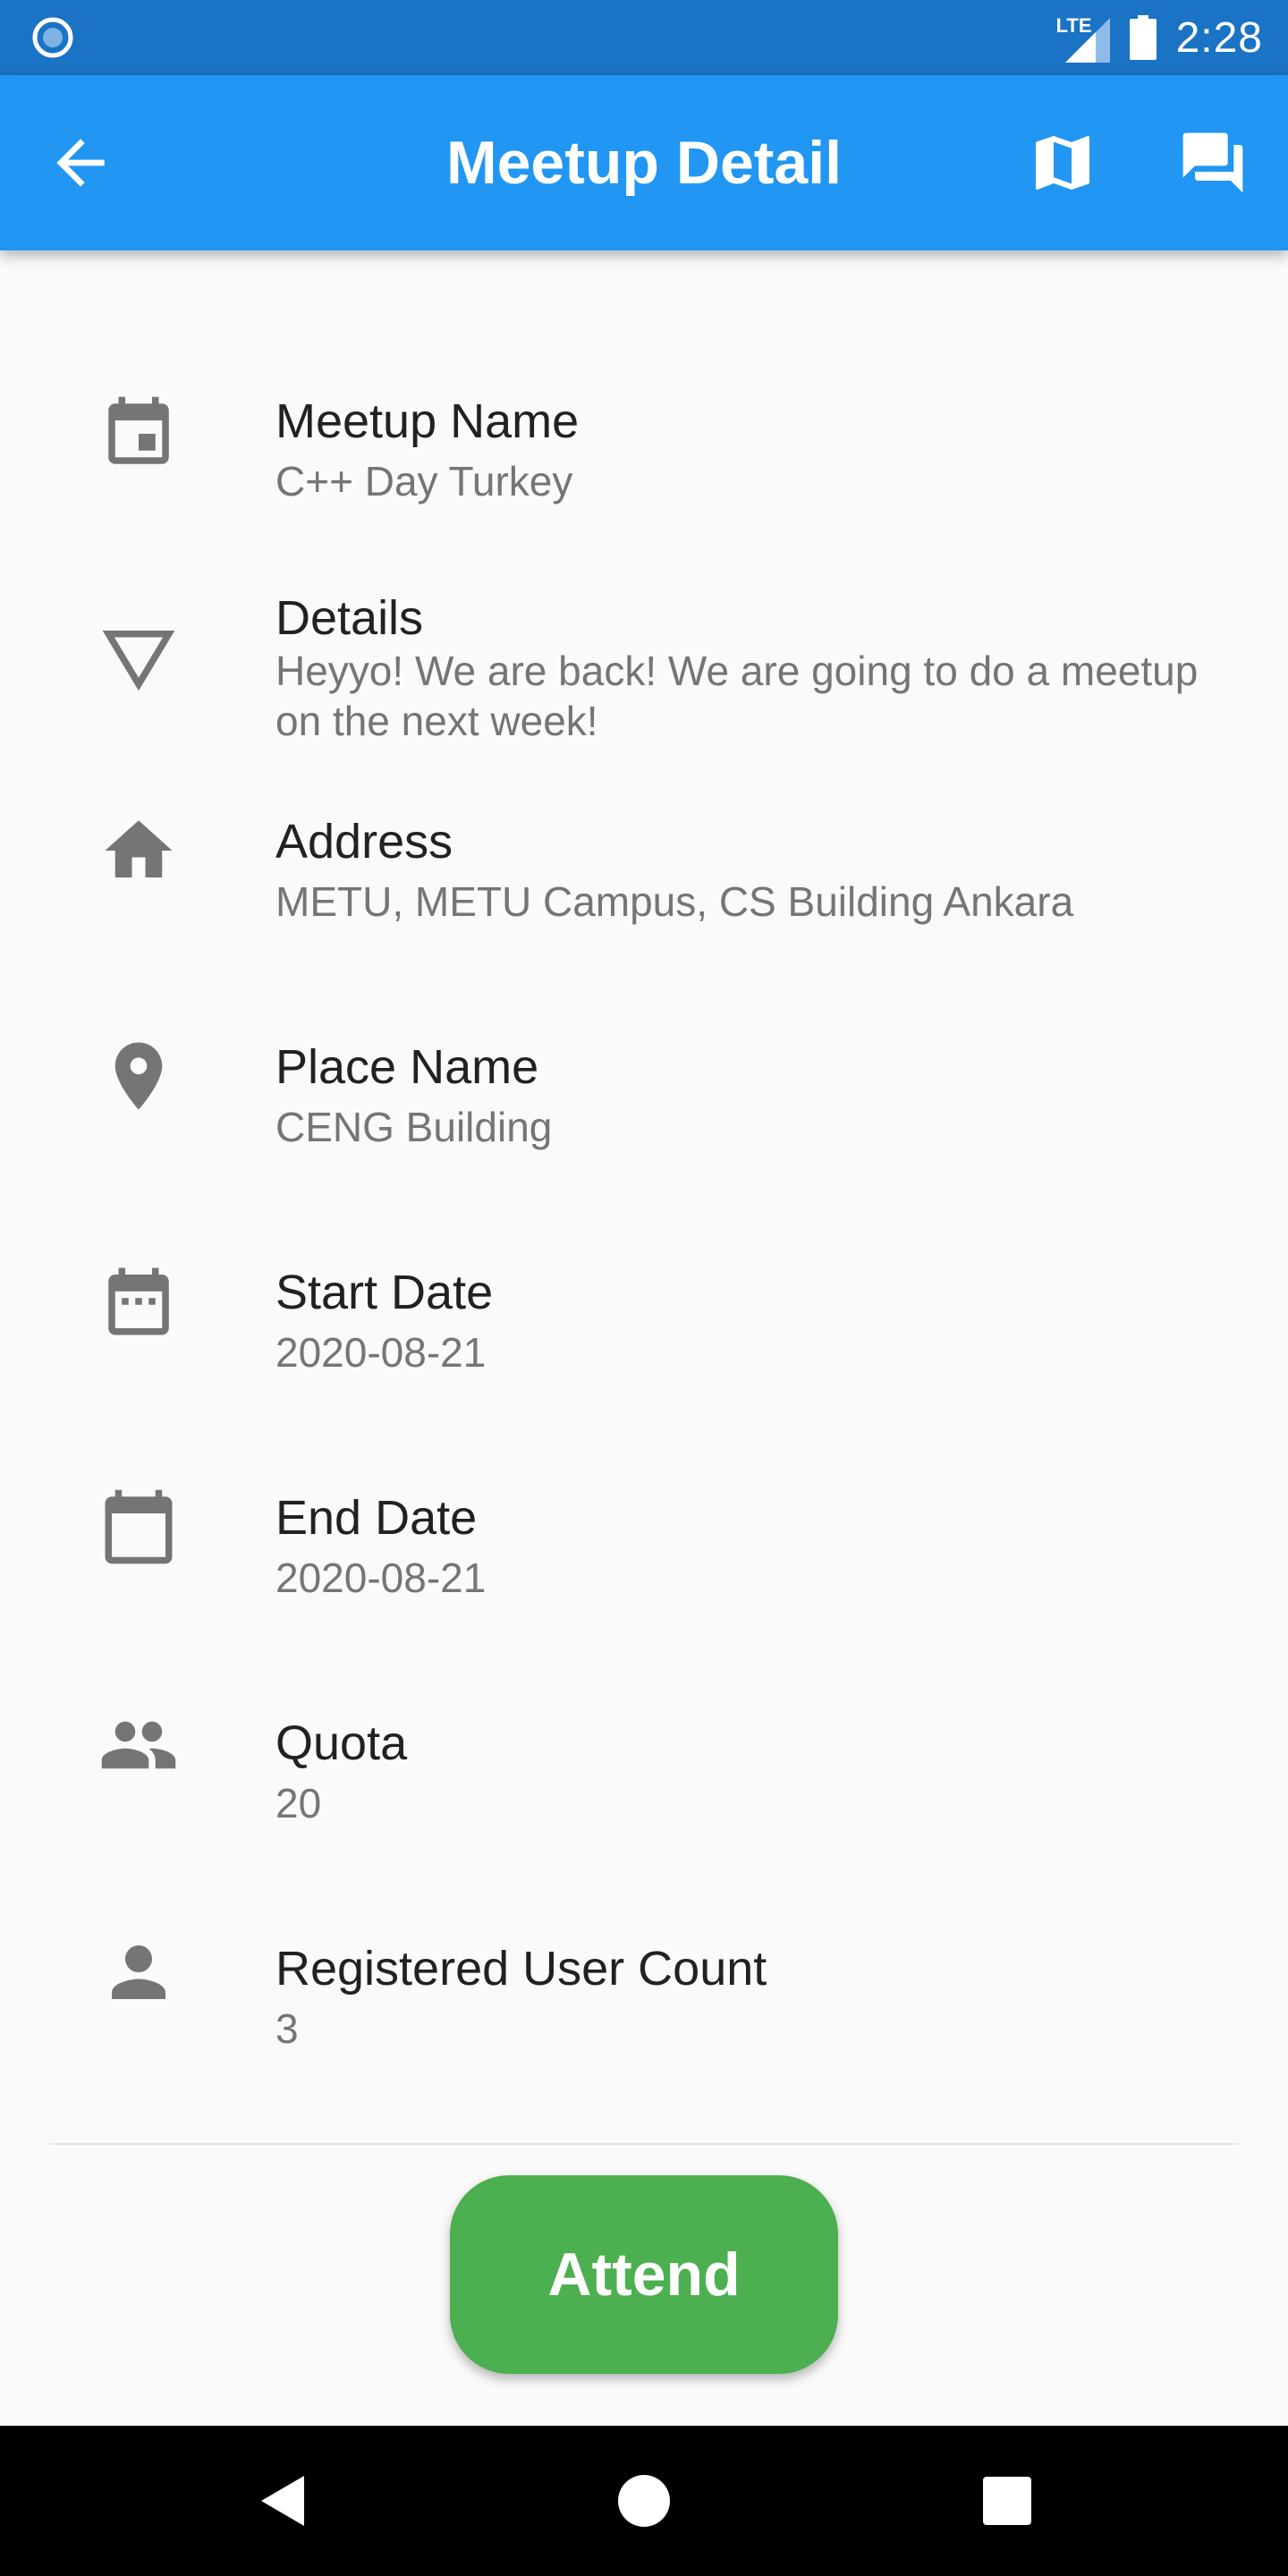 Image resolution: width=1288 pixels, height=2576 pixels. I want to click on status-bar: LTE 2:28, so click(644, 37).